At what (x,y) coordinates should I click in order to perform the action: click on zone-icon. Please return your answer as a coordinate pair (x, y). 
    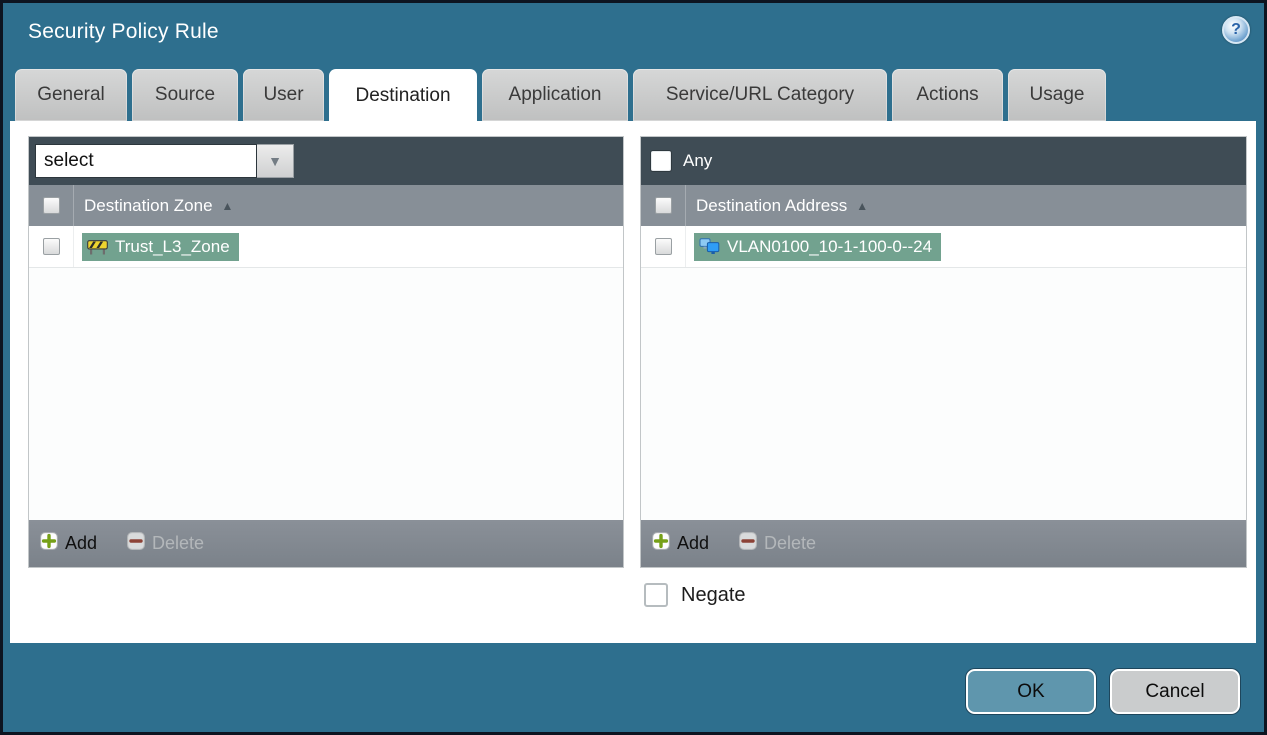
    Looking at the image, I should click on (97, 247).